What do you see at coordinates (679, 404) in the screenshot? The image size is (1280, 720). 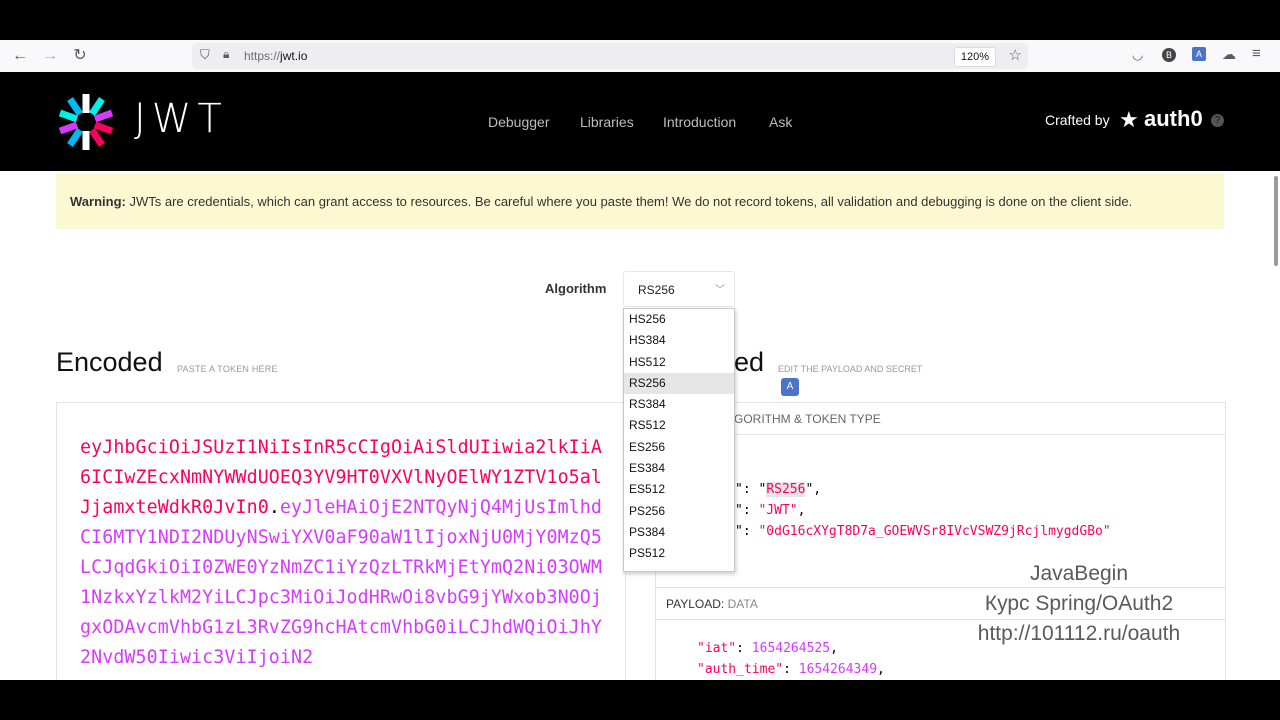 I see `algorithm-option: RS384` at bounding box center [679, 404].